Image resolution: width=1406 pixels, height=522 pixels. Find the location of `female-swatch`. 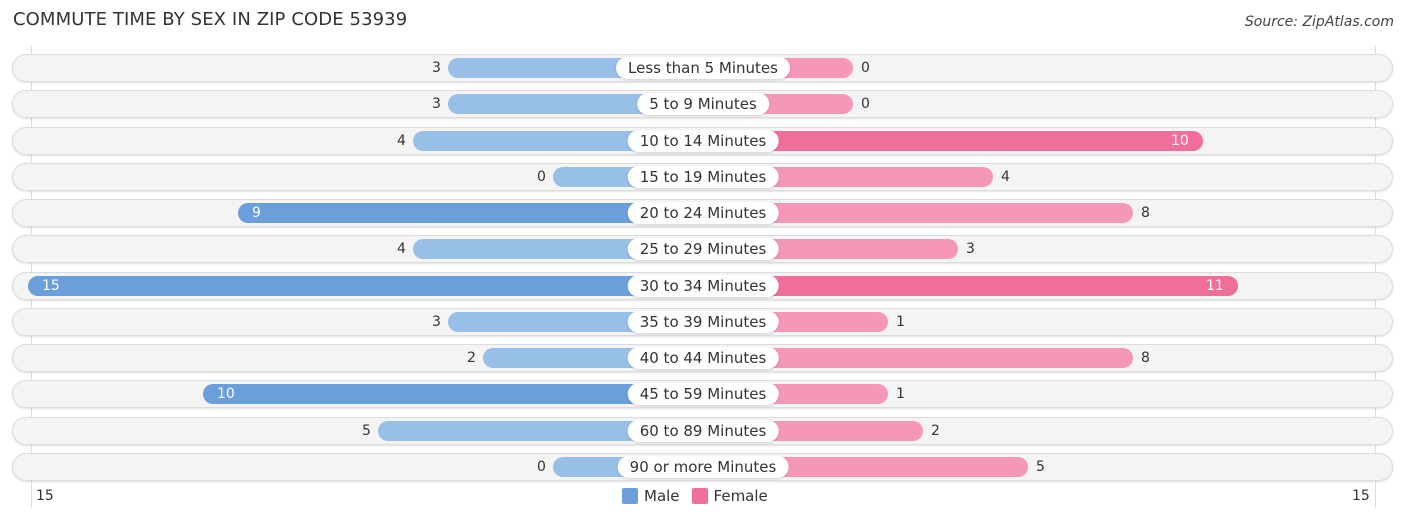

female-swatch is located at coordinates (699, 496).